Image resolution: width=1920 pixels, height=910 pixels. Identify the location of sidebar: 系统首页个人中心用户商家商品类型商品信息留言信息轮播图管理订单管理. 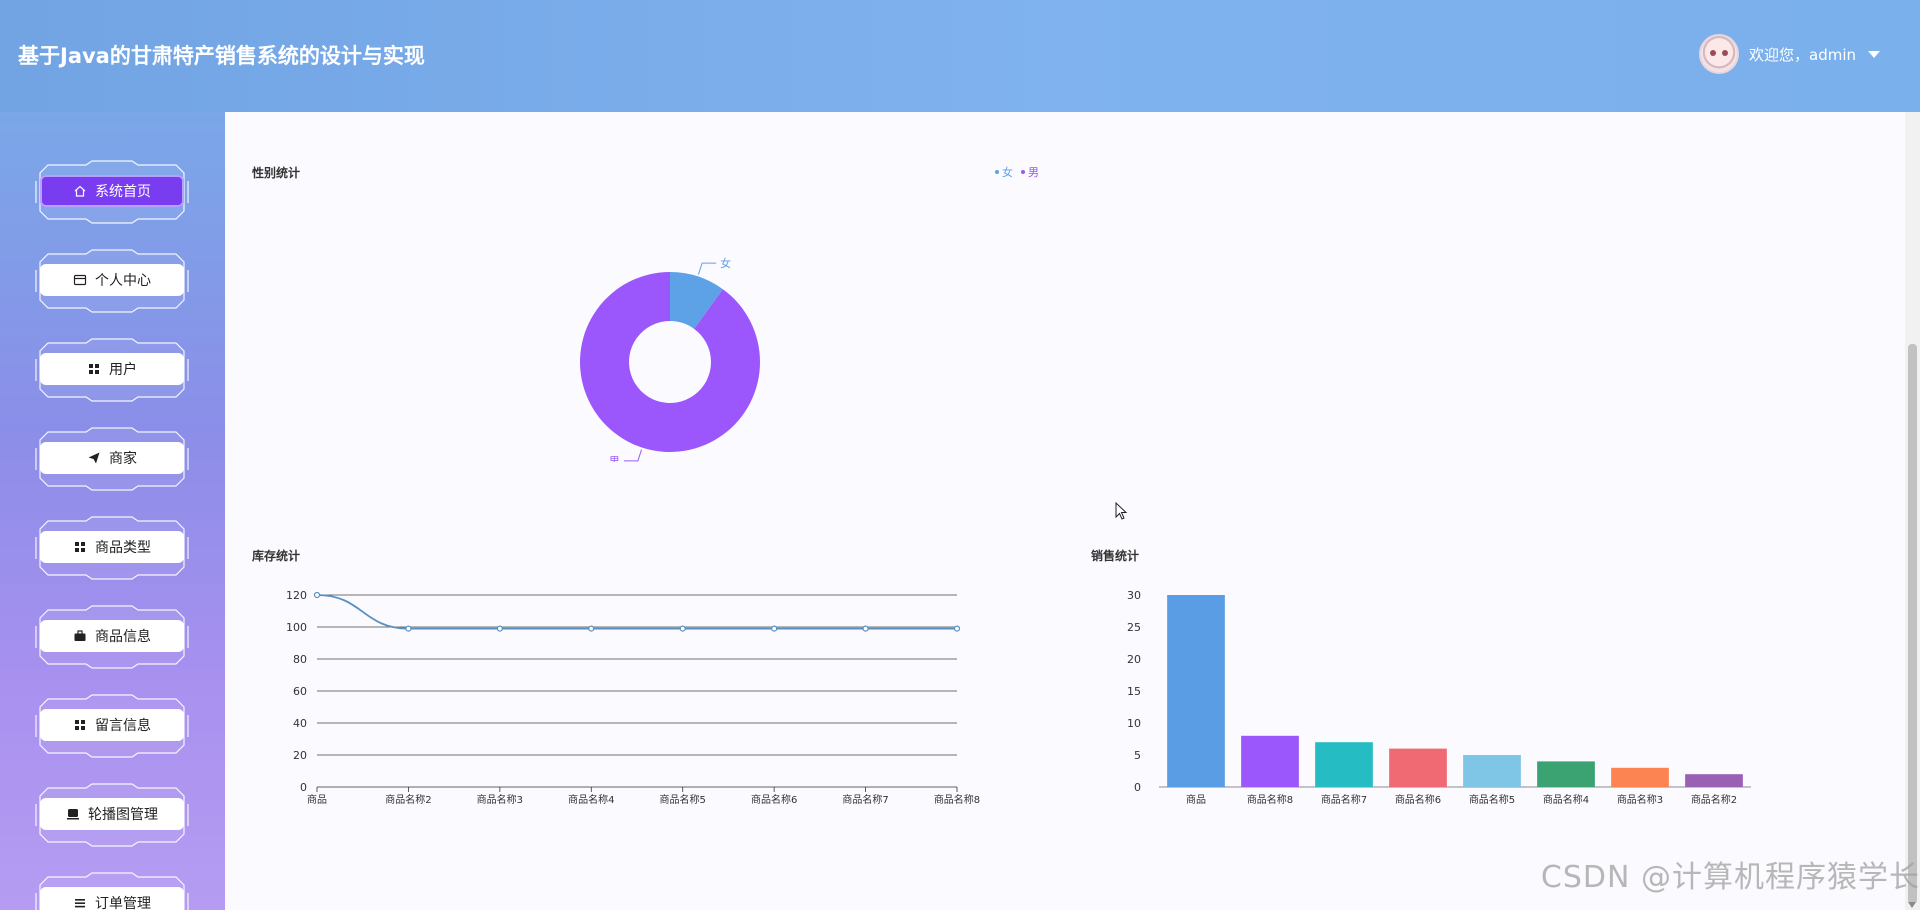
(112, 511).